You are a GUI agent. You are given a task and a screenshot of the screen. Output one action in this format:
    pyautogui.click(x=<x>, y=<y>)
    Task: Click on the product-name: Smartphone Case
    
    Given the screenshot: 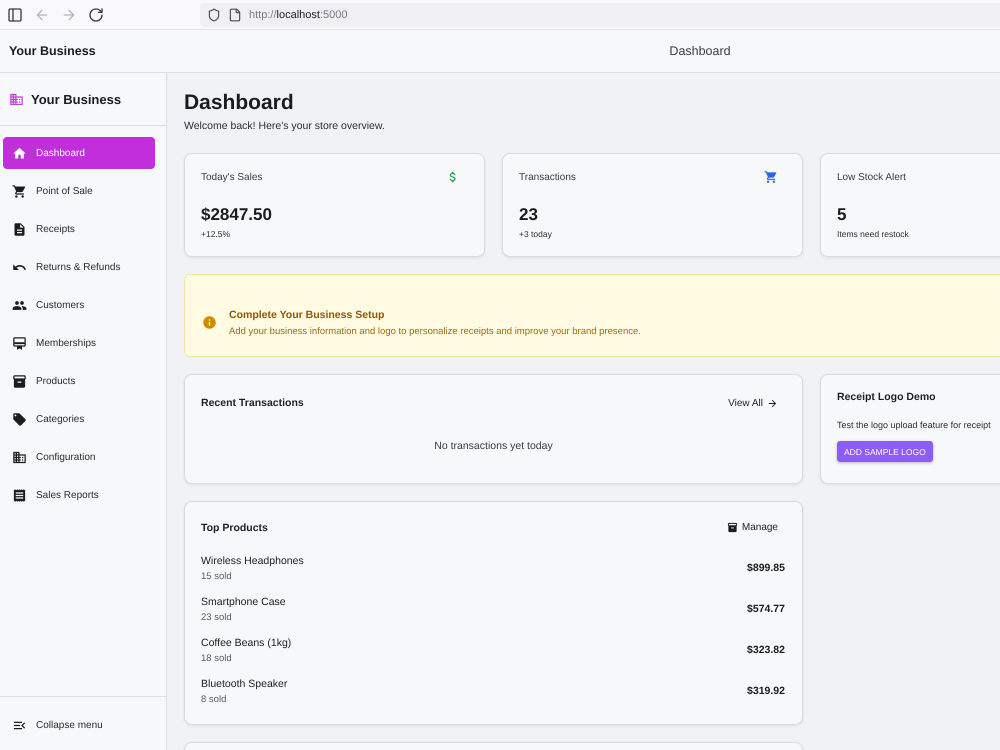 What is the action you would take?
    pyautogui.click(x=243, y=601)
    